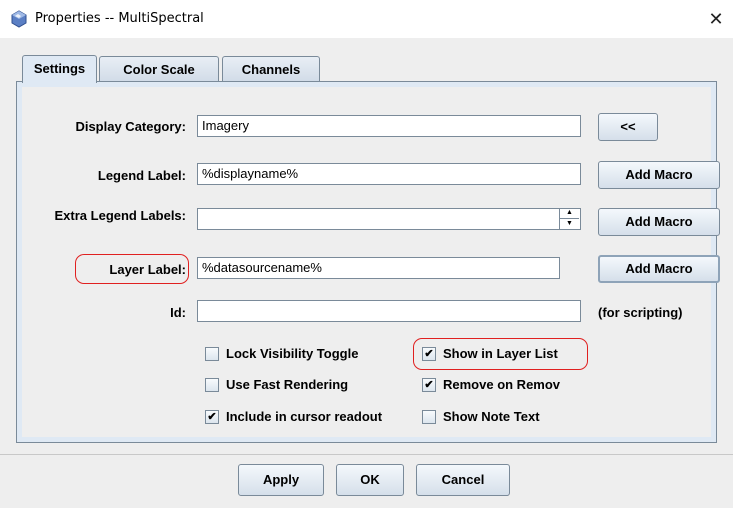 This screenshot has height=508, width=733. What do you see at coordinates (130, 126) in the screenshot?
I see `display-category-label: Display Category:` at bounding box center [130, 126].